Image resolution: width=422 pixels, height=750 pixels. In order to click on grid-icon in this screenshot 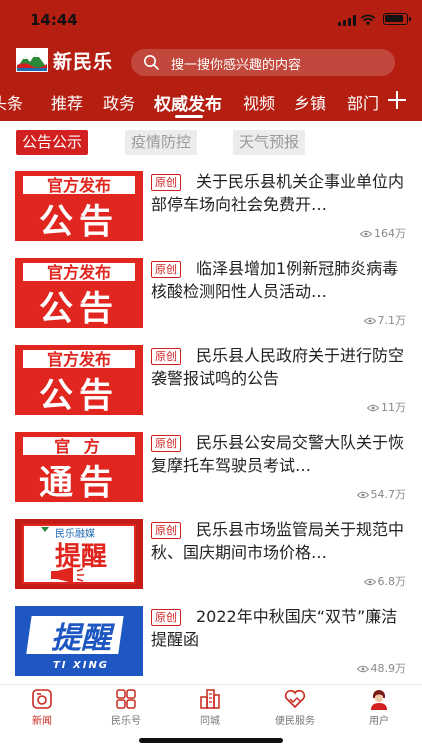, I will do `click(126, 699)`.